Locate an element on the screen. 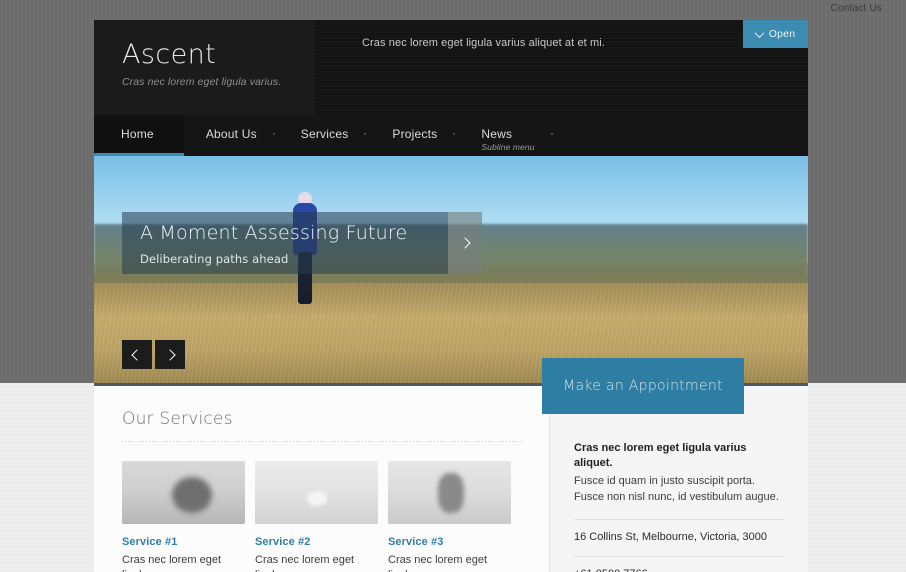 This screenshot has height=572, width=906. sidebar-phone: +61 0500 7766 is located at coordinates (679, 564).